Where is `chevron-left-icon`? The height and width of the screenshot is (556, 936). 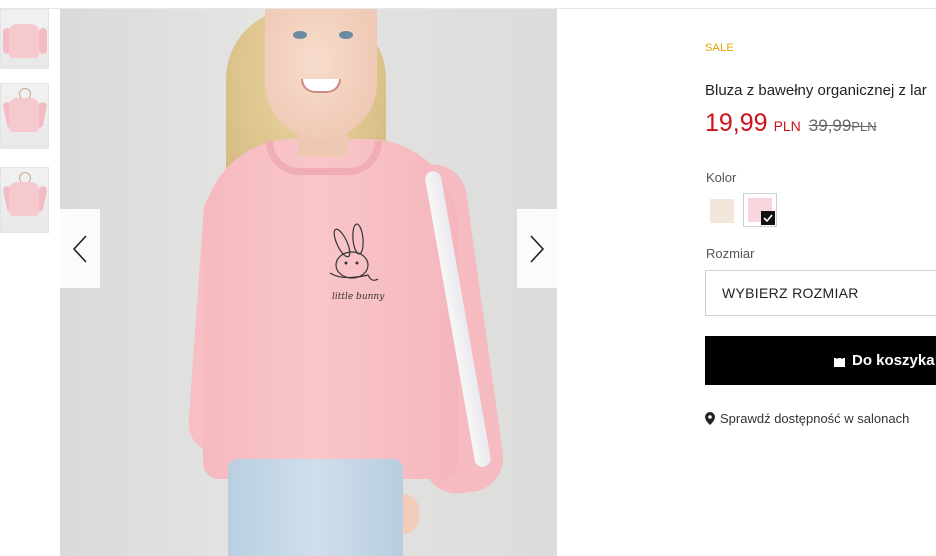 chevron-left-icon is located at coordinates (79, 248).